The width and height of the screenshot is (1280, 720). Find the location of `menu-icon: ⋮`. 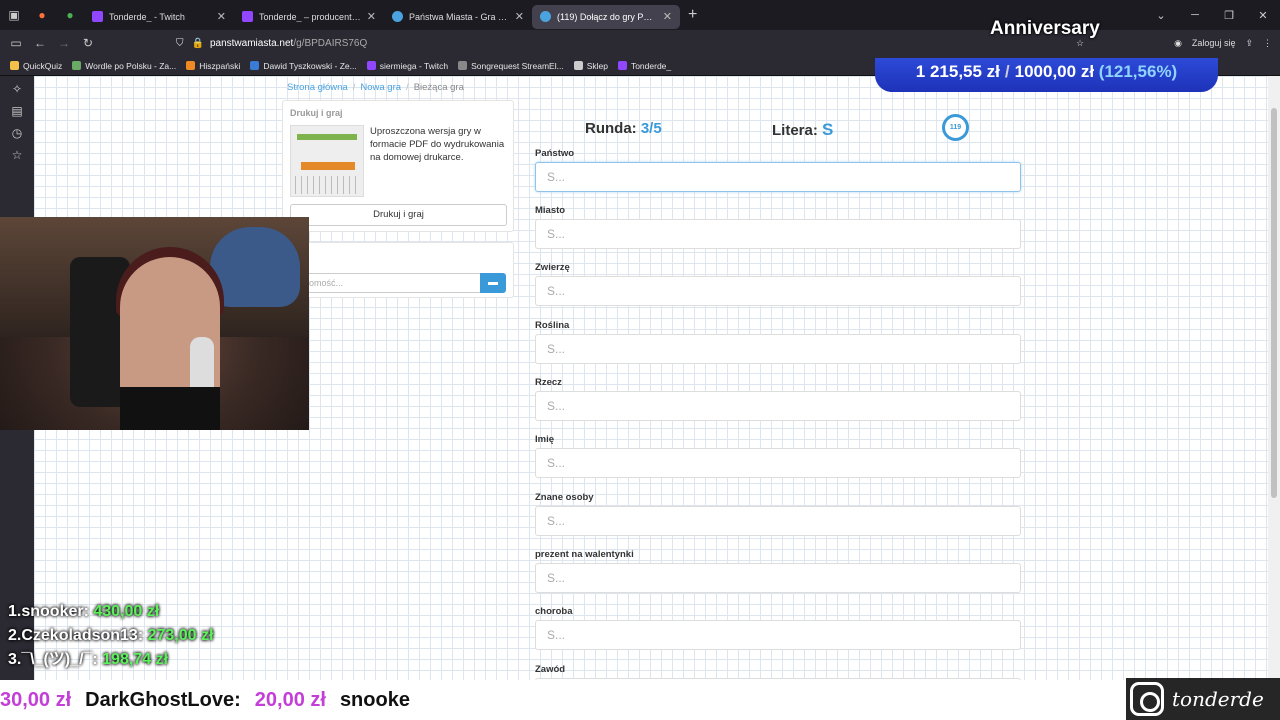

menu-icon: ⋮ is located at coordinates (1267, 43).